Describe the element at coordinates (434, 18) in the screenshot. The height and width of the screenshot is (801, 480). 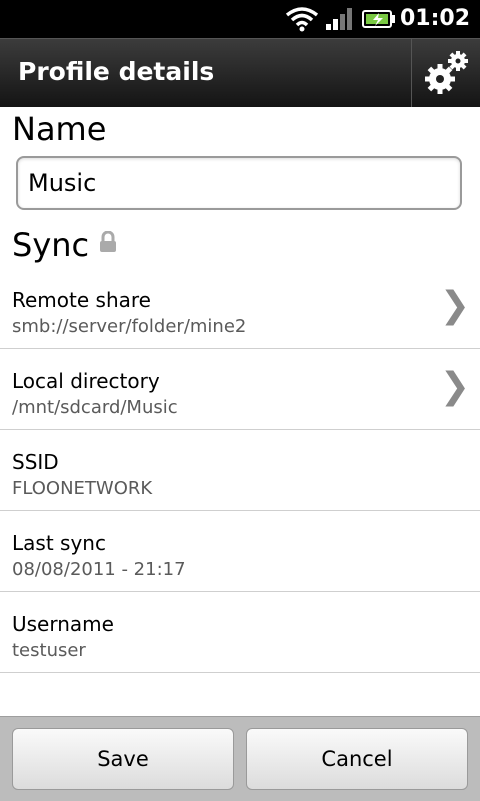
I see `status-time: 01:02` at that location.